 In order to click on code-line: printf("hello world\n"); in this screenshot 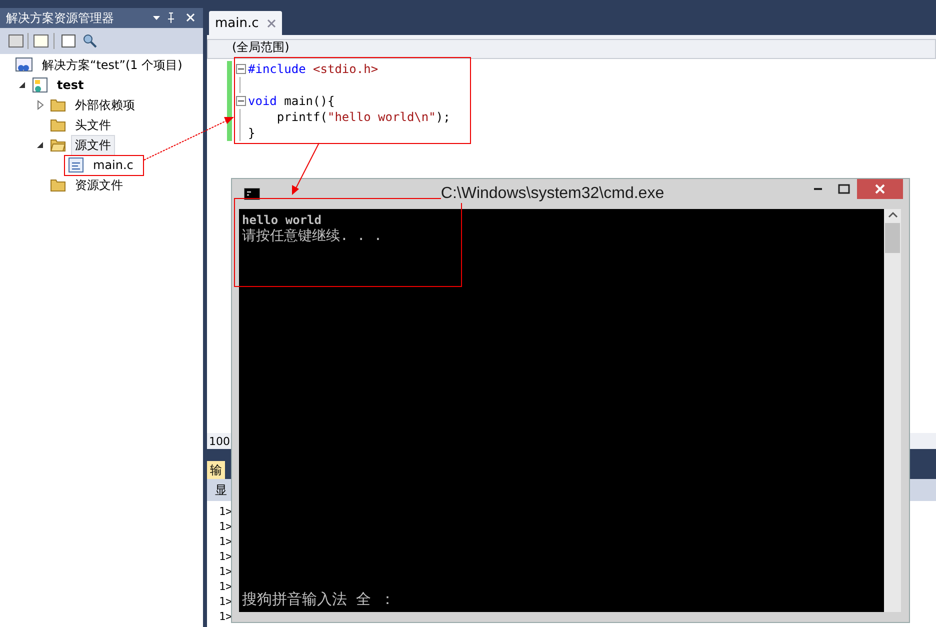, I will do `click(363, 117)`.